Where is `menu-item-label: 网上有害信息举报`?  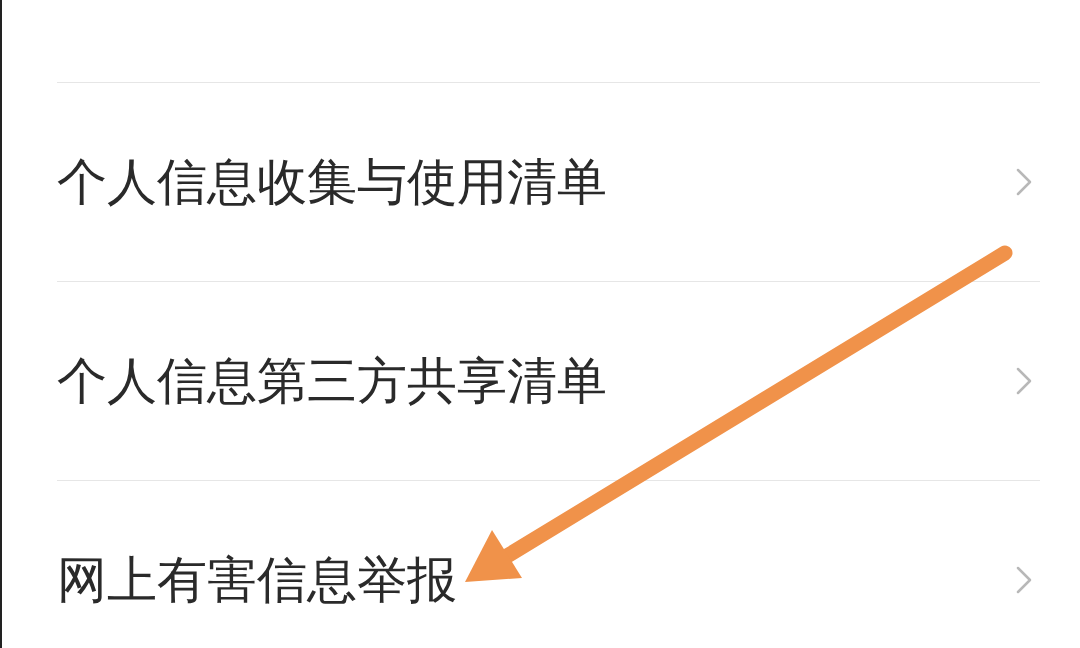
menu-item-label: 网上有害信息举报 is located at coordinates (257, 580).